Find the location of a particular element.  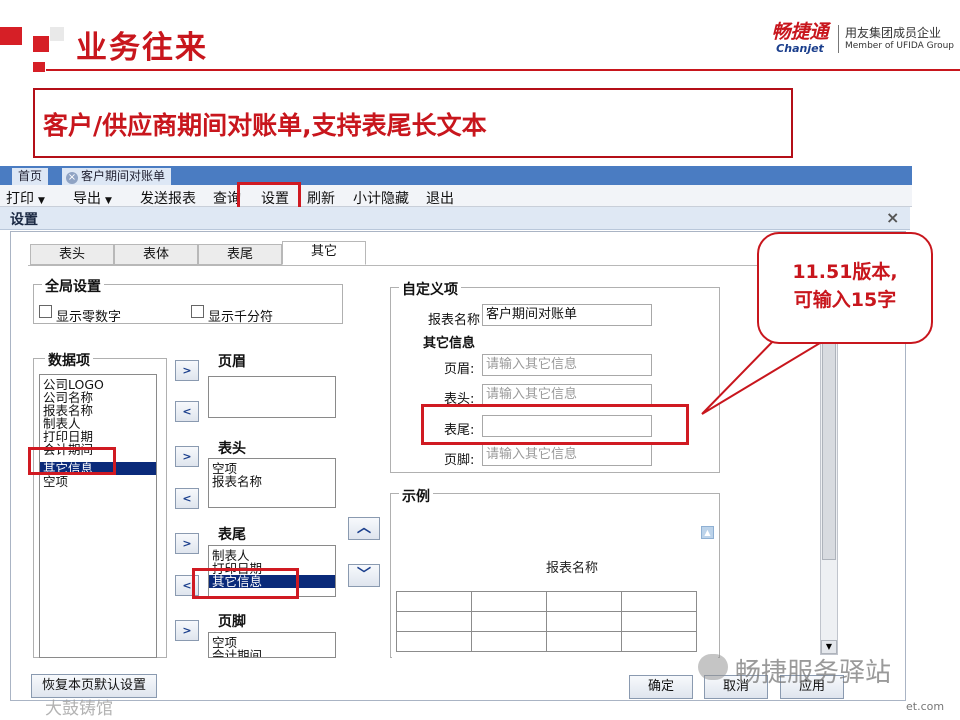

page-header-field-label: 页眉: is located at coordinates (459, 369).